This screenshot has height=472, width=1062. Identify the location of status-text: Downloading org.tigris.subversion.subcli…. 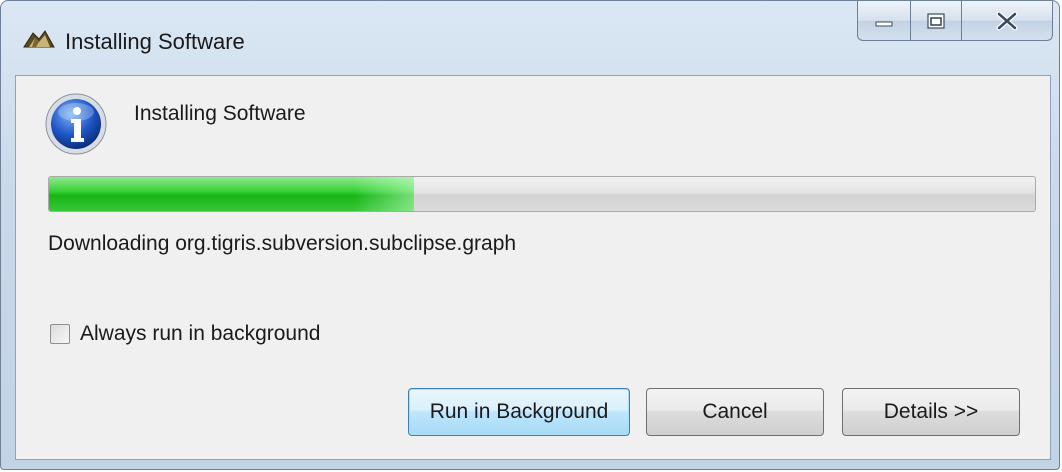
(282, 243).